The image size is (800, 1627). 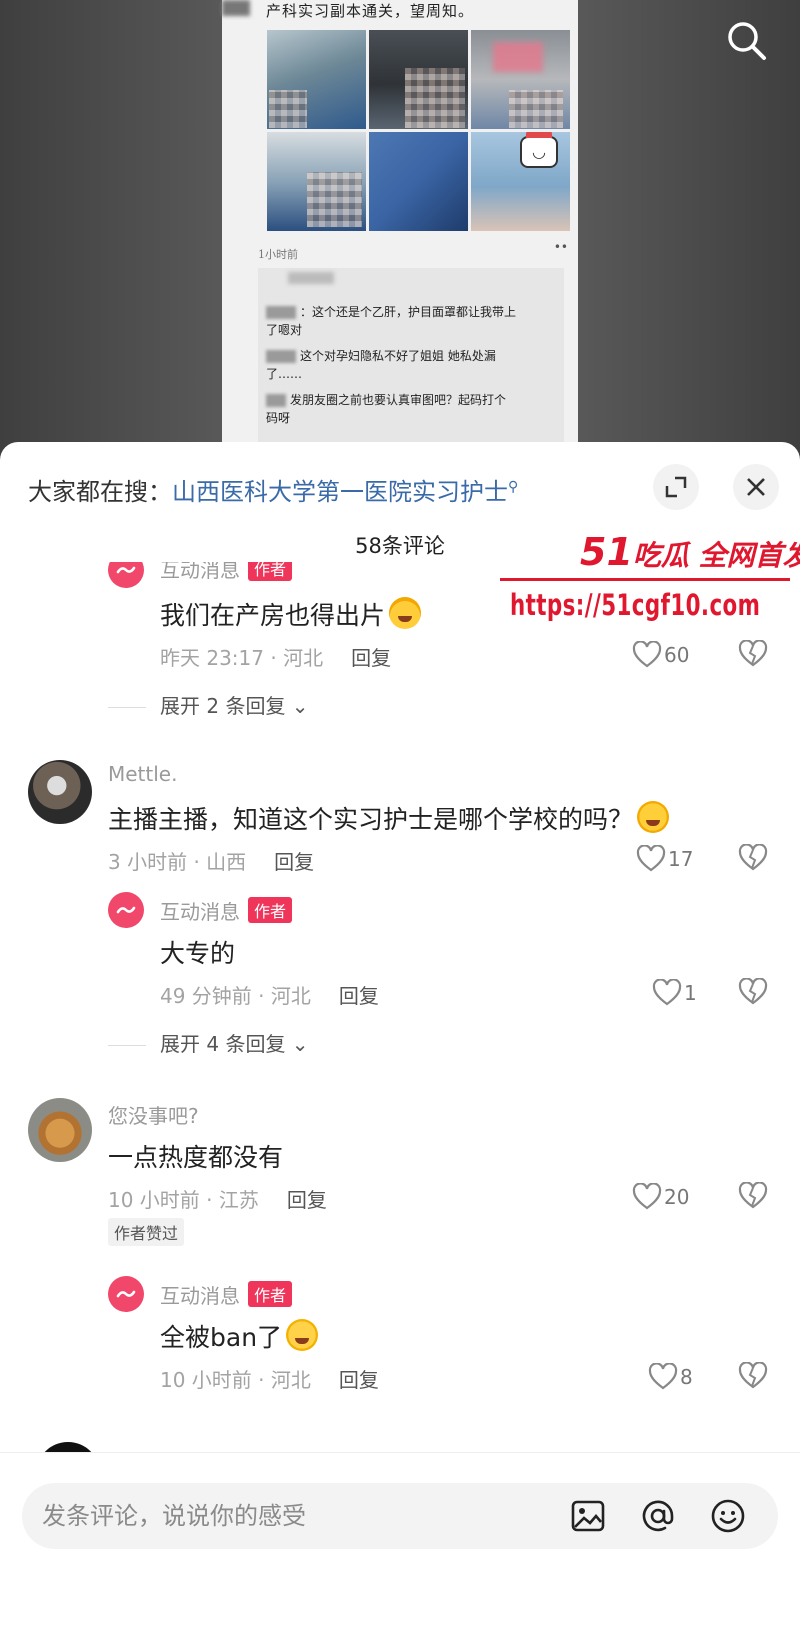 I want to click on close-button, so click(x=756, y=487).